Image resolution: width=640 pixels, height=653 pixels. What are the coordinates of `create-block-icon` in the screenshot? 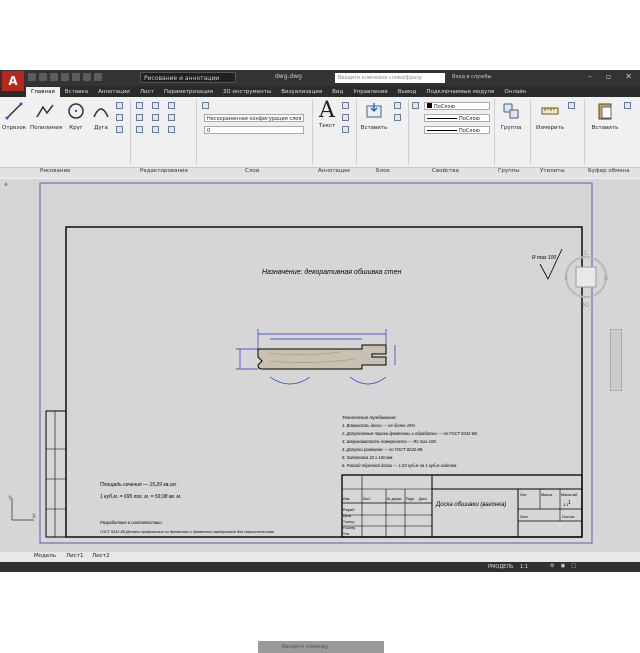 It's located at (397, 105).